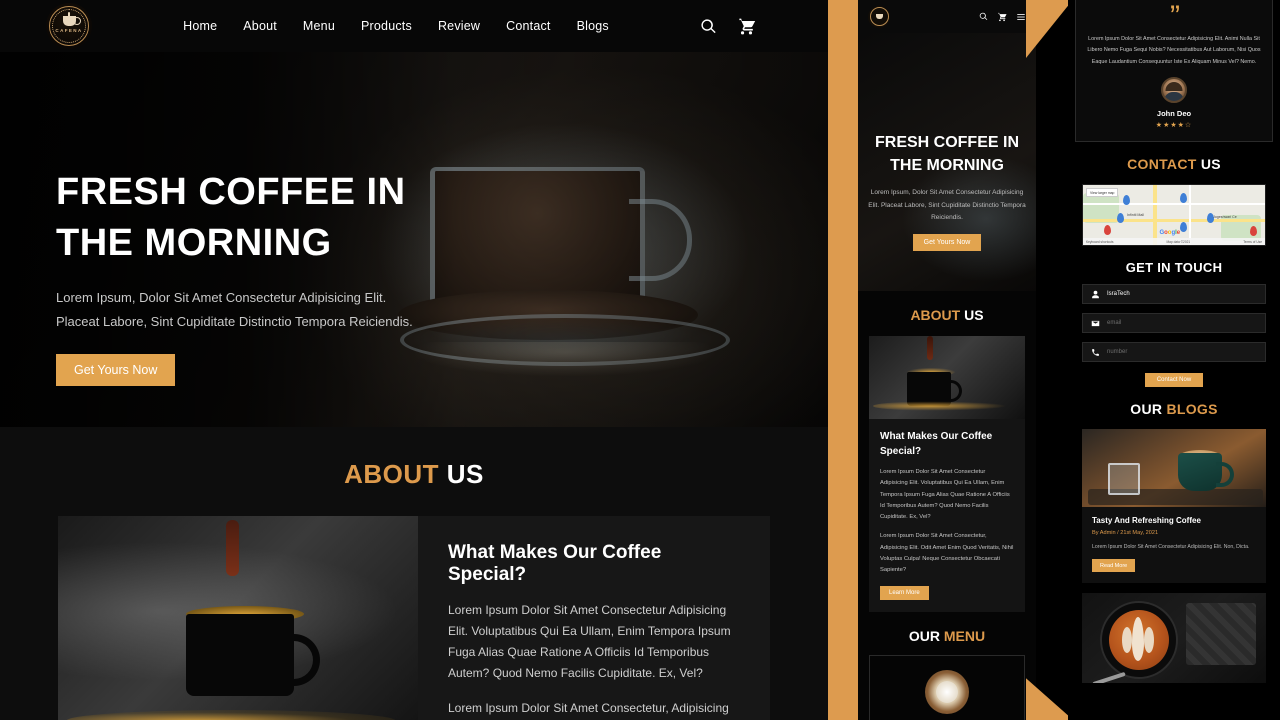 This screenshot has height=720, width=1280. I want to click on blog-card-2-image, so click(1174, 638).